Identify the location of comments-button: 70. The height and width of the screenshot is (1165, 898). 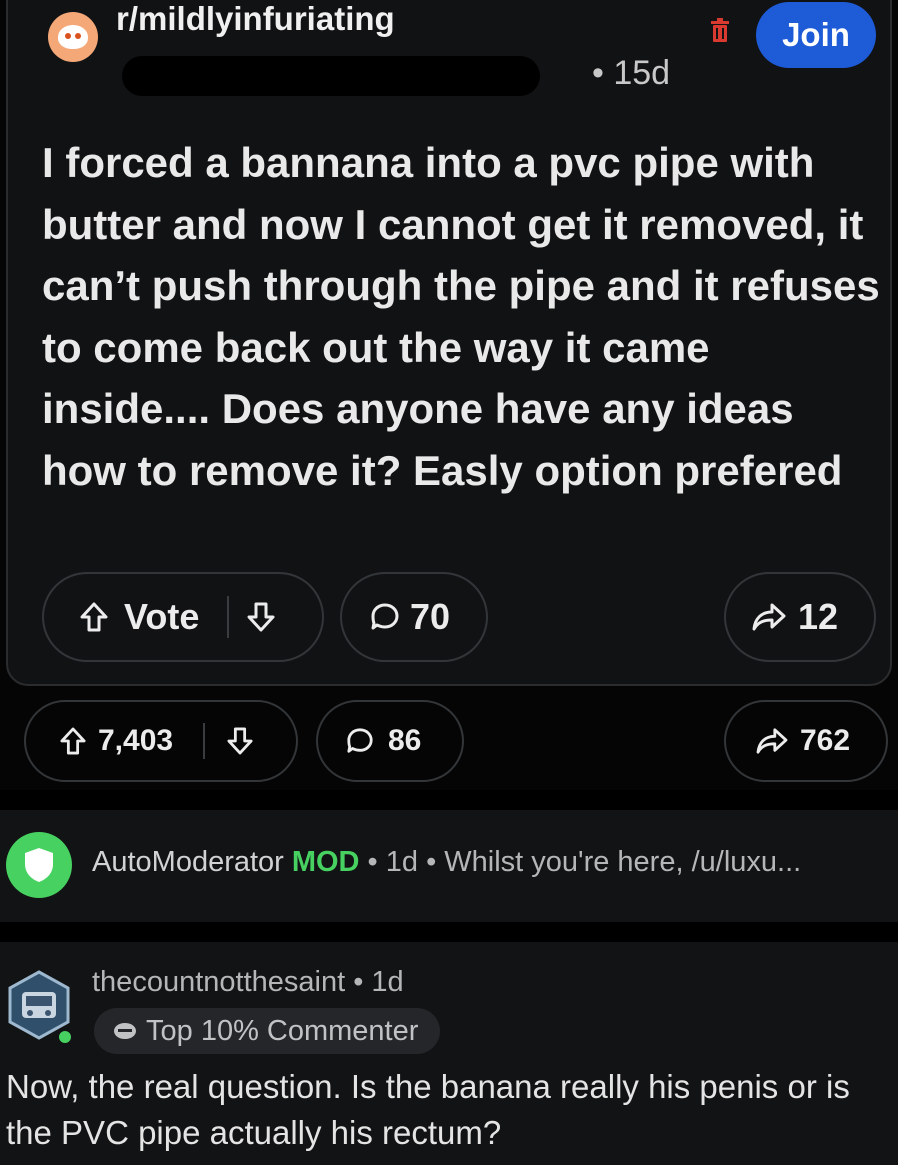
(414, 617).